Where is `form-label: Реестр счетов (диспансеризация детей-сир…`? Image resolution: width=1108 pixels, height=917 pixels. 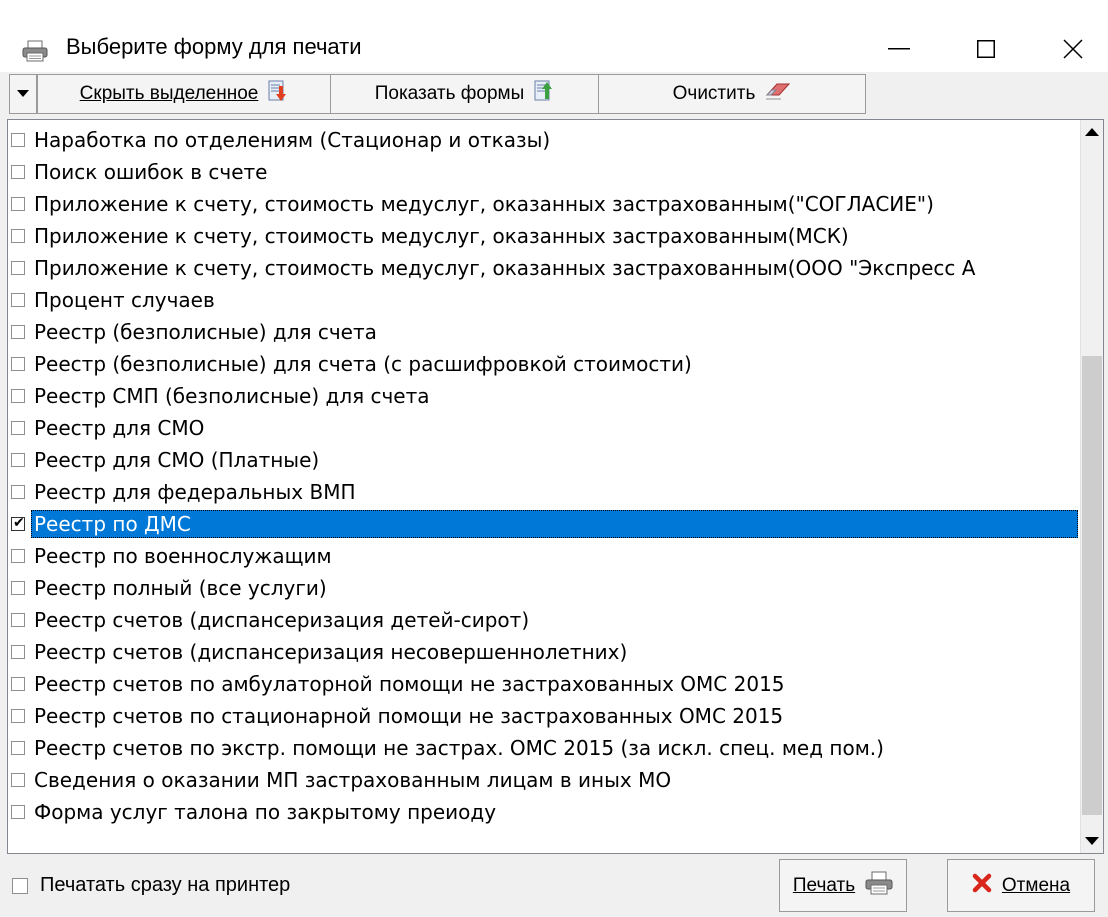 form-label: Реестр счетов (диспансеризация детей-сир… is located at coordinates (282, 620).